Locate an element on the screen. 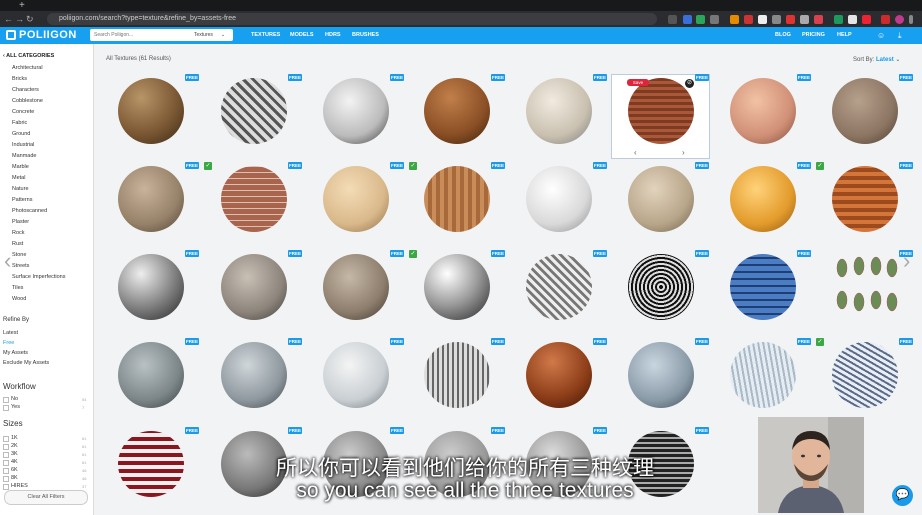 The image size is (922, 515). category-item: Streets is located at coordinates (20, 266).